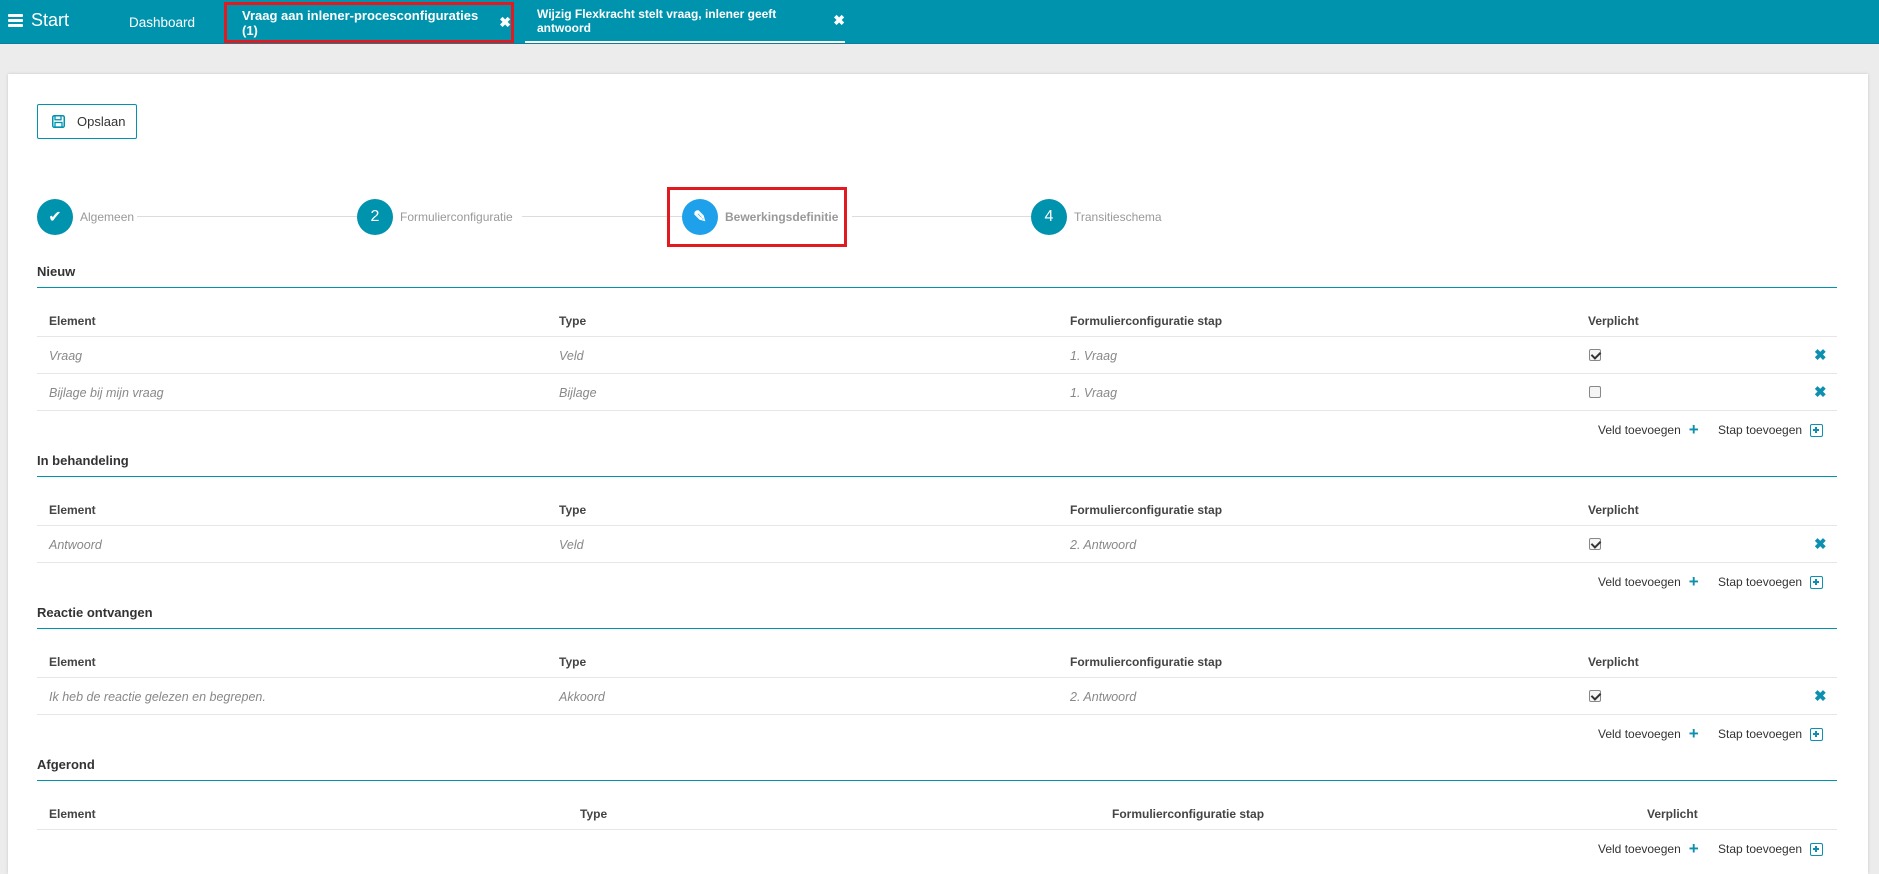 The image size is (1879, 874). I want to click on step-label: Bewerkingsdefinitie, so click(782, 217).